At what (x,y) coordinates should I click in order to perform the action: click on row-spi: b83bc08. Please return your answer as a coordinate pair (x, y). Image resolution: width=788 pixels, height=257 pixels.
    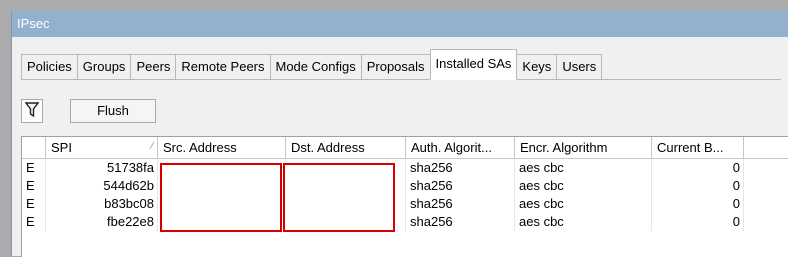
    Looking at the image, I should click on (129, 203).